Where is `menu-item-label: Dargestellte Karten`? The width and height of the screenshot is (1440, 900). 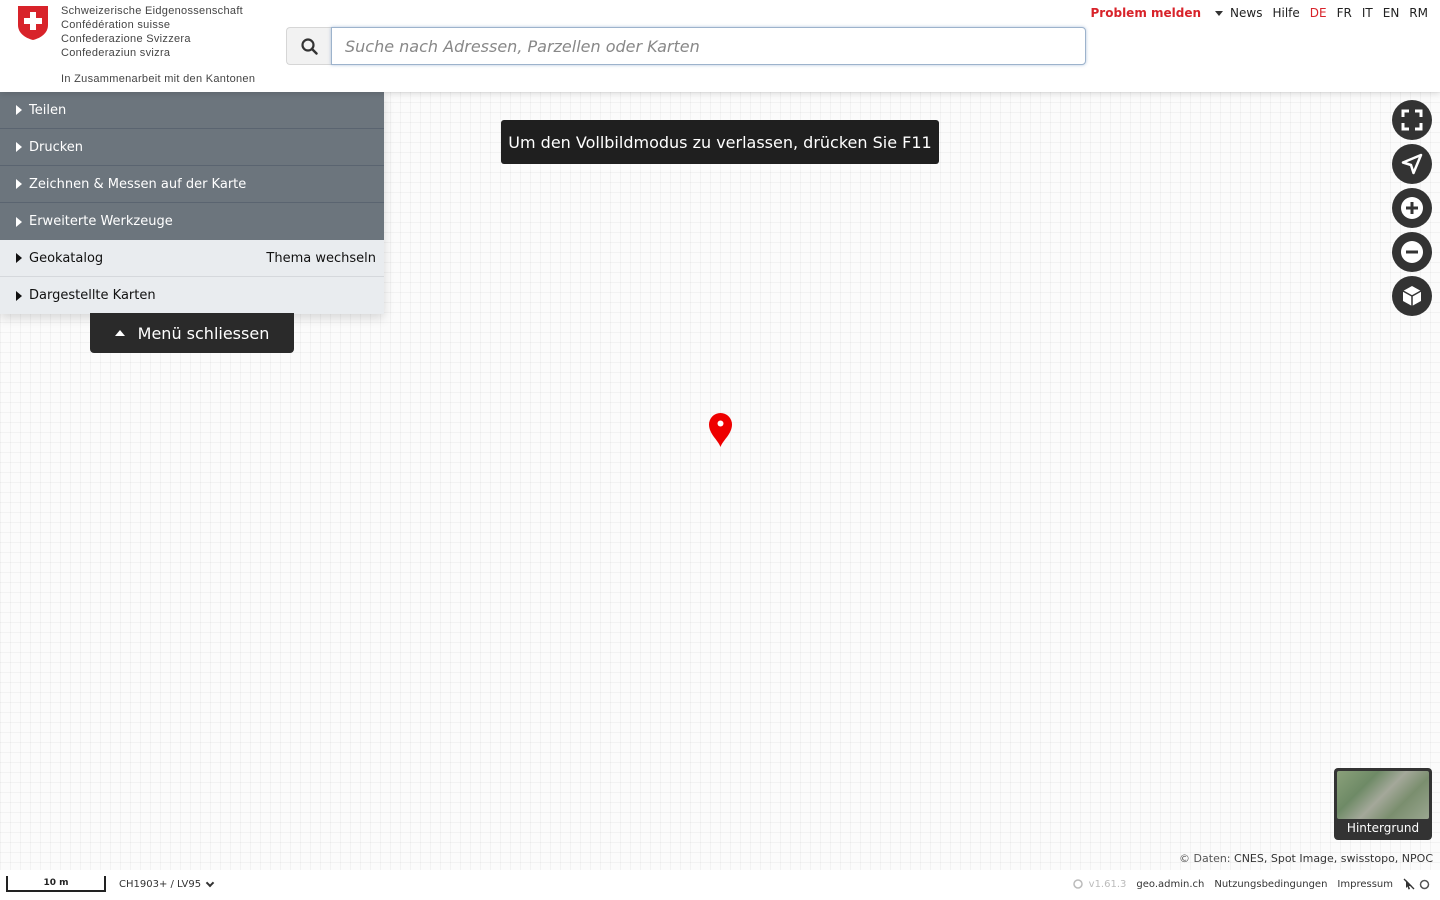 menu-item-label: Dargestellte Karten is located at coordinates (92, 295).